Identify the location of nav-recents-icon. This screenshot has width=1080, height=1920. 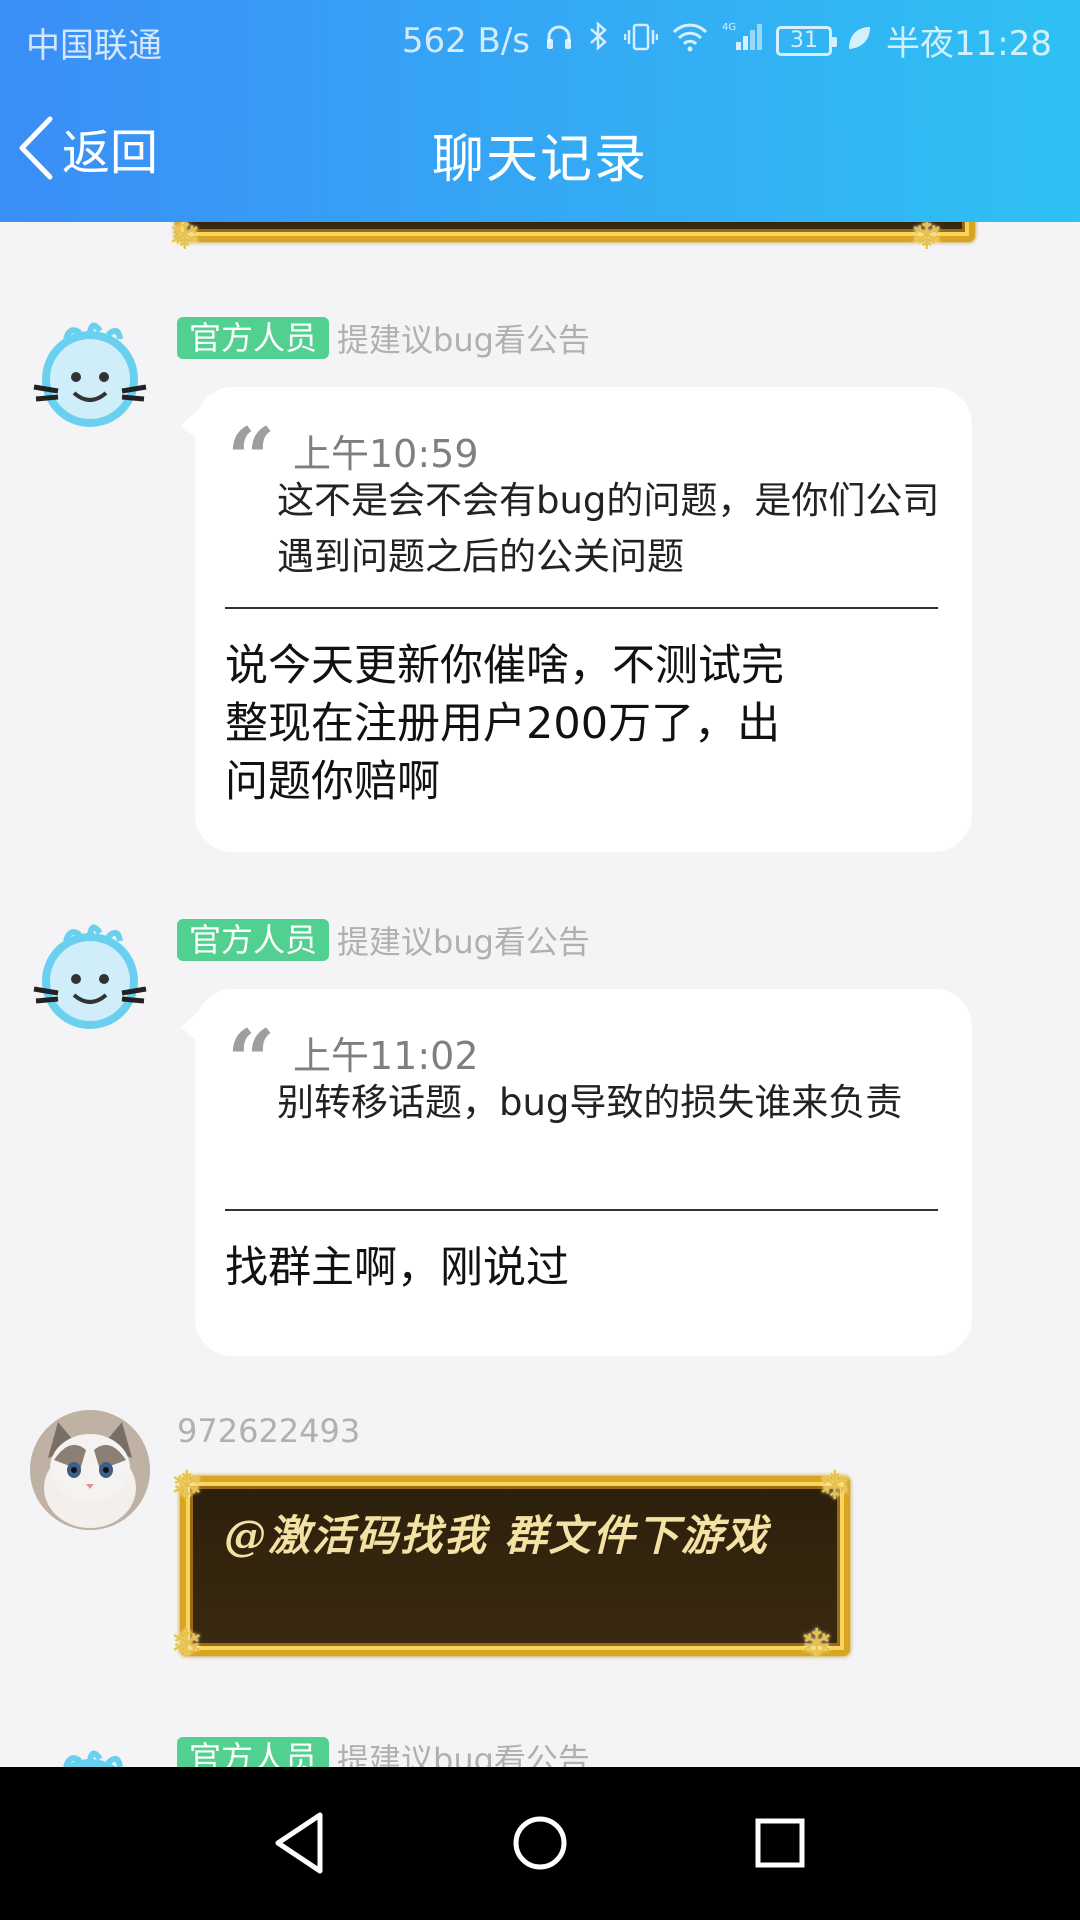
(780, 1843).